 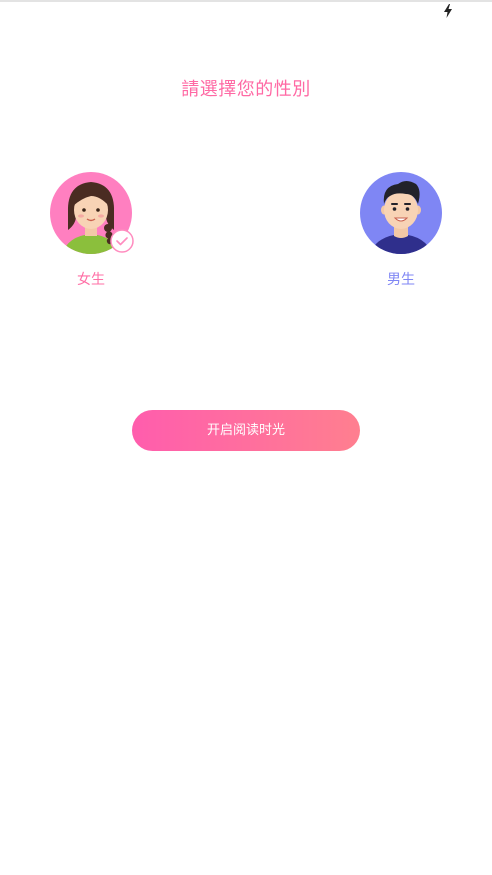 I want to click on gender-option-male: 男生, so click(x=401, y=235).